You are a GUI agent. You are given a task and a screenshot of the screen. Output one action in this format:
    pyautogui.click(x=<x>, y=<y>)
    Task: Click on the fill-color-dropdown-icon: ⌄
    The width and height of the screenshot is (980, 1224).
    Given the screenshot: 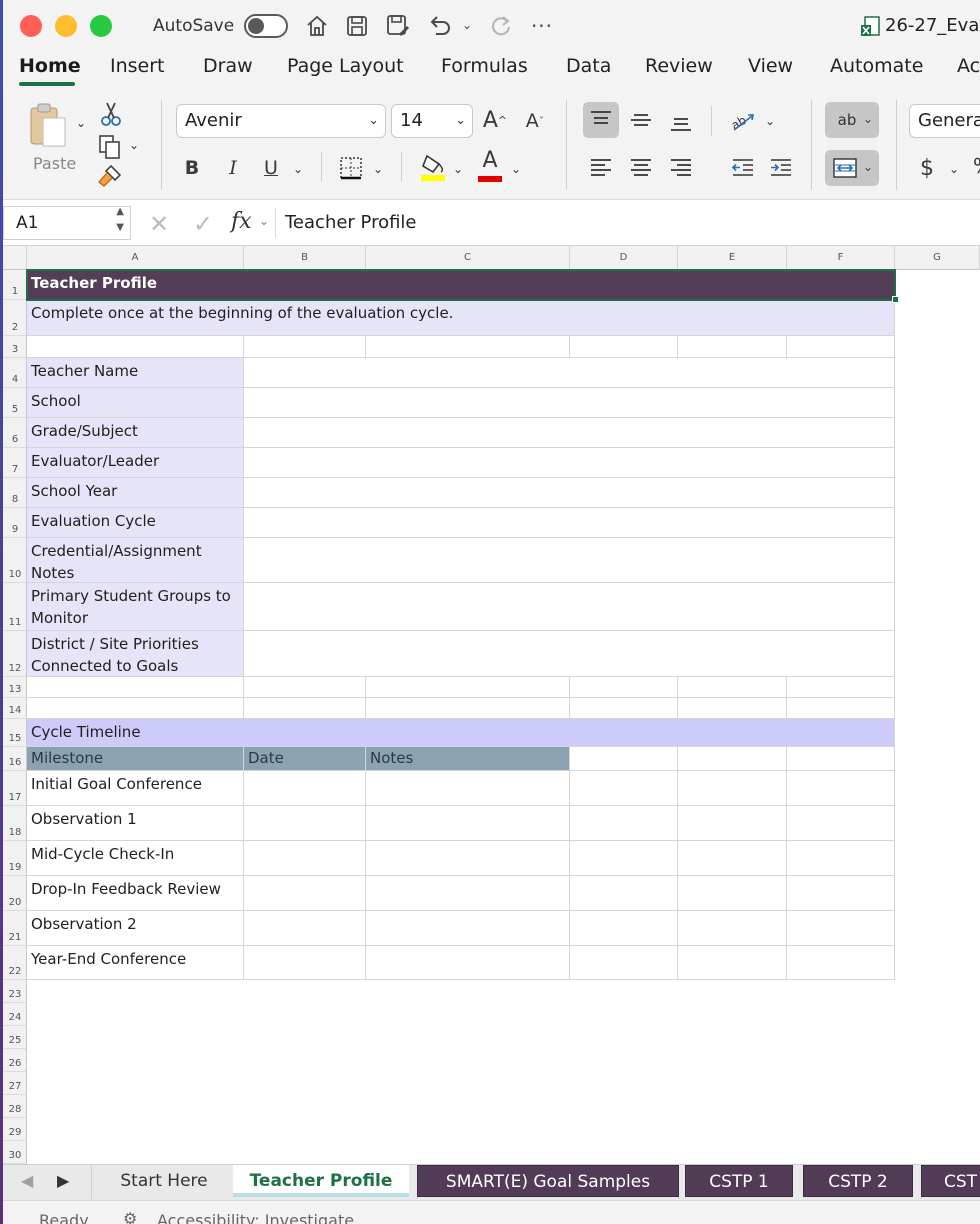 What is the action you would take?
    pyautogui.click(x=458, y=169)
    